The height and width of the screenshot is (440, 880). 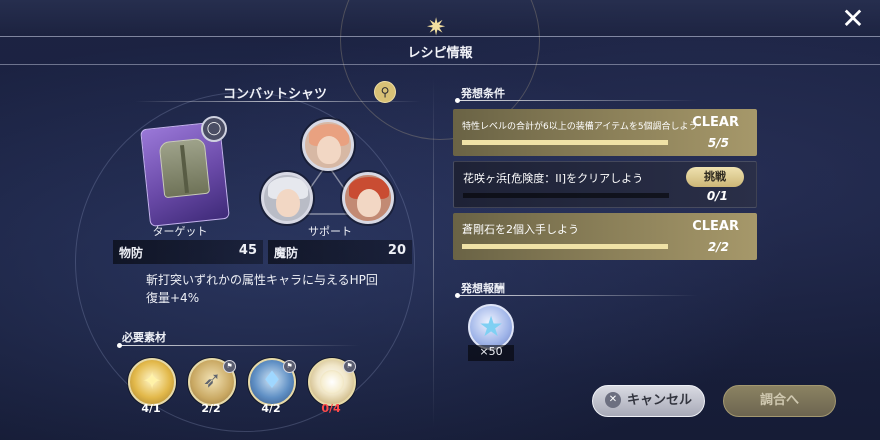 I want to click on magnifier-icon: ⚲, so click(x=385, y=92).